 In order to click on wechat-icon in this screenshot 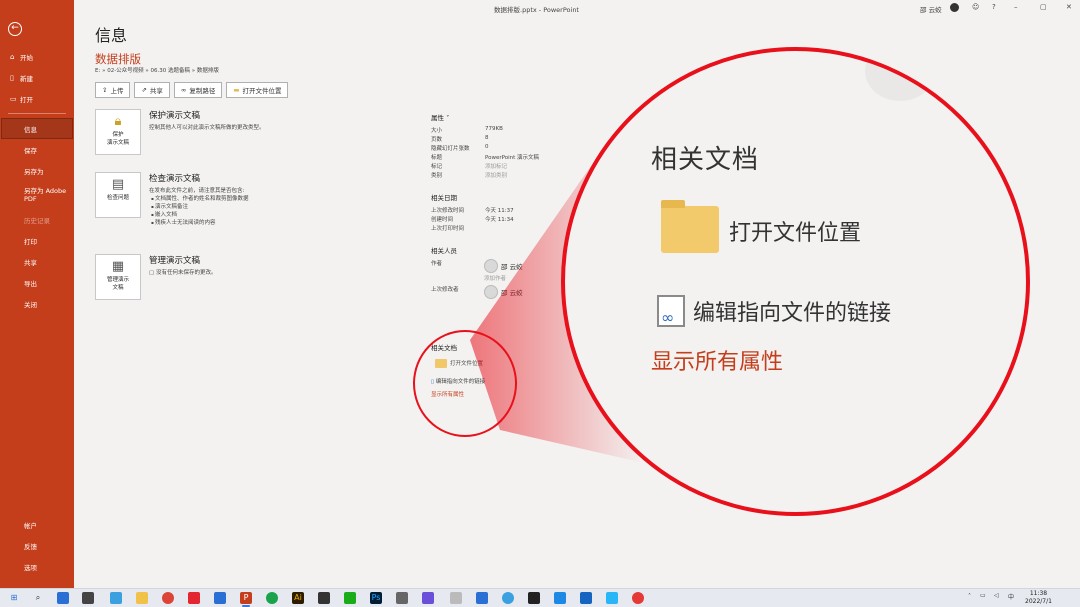, I will do `click(350, 598)`.